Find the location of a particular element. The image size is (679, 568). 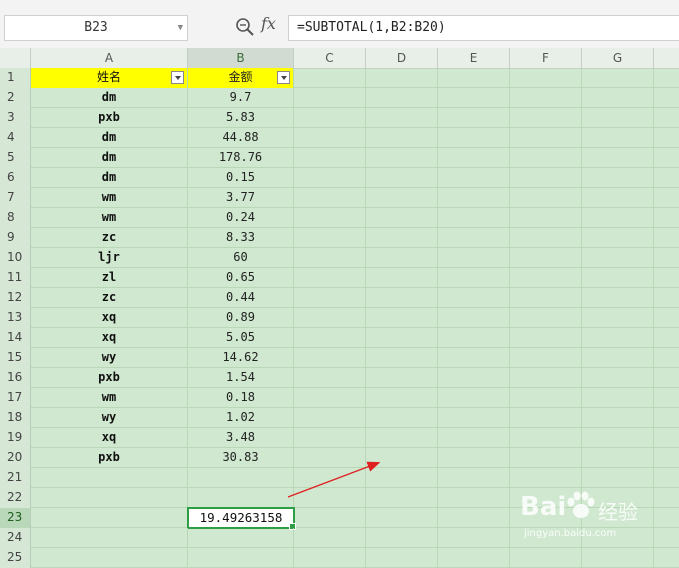

cell-amount: 60 is located at coordinates (241, 258).